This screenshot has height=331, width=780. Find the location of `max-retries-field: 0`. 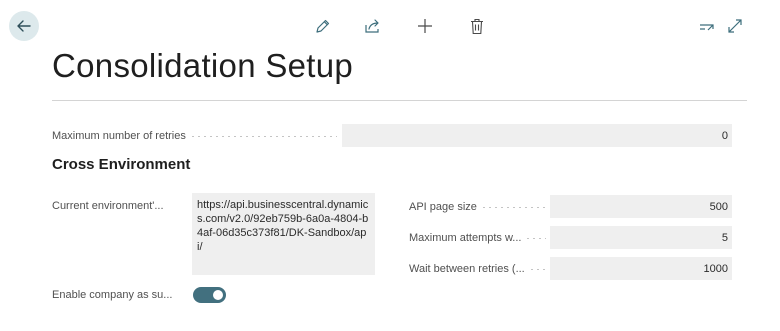

max-retries-field: 0 is located at coordinates (537, 135).